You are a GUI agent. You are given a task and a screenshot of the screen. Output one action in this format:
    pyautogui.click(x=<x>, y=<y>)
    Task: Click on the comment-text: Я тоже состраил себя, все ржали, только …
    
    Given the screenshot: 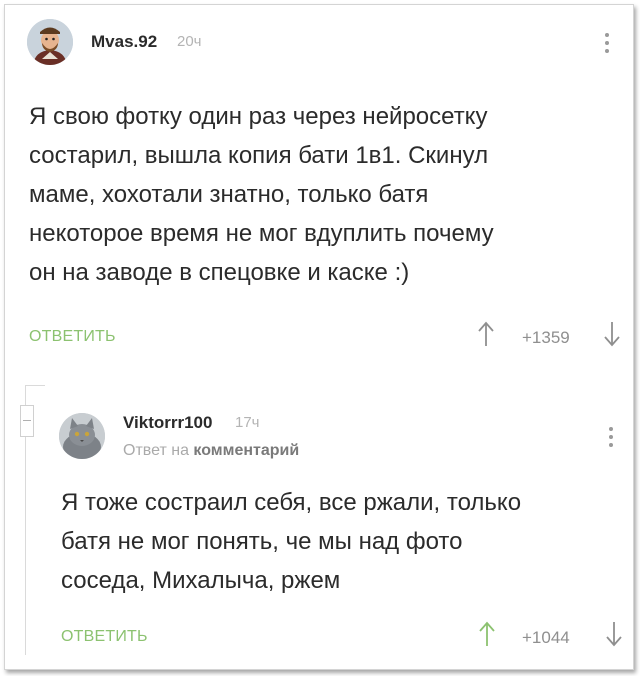 What is the action you would take?
    pyautogui.click(x=291, y=541)
    